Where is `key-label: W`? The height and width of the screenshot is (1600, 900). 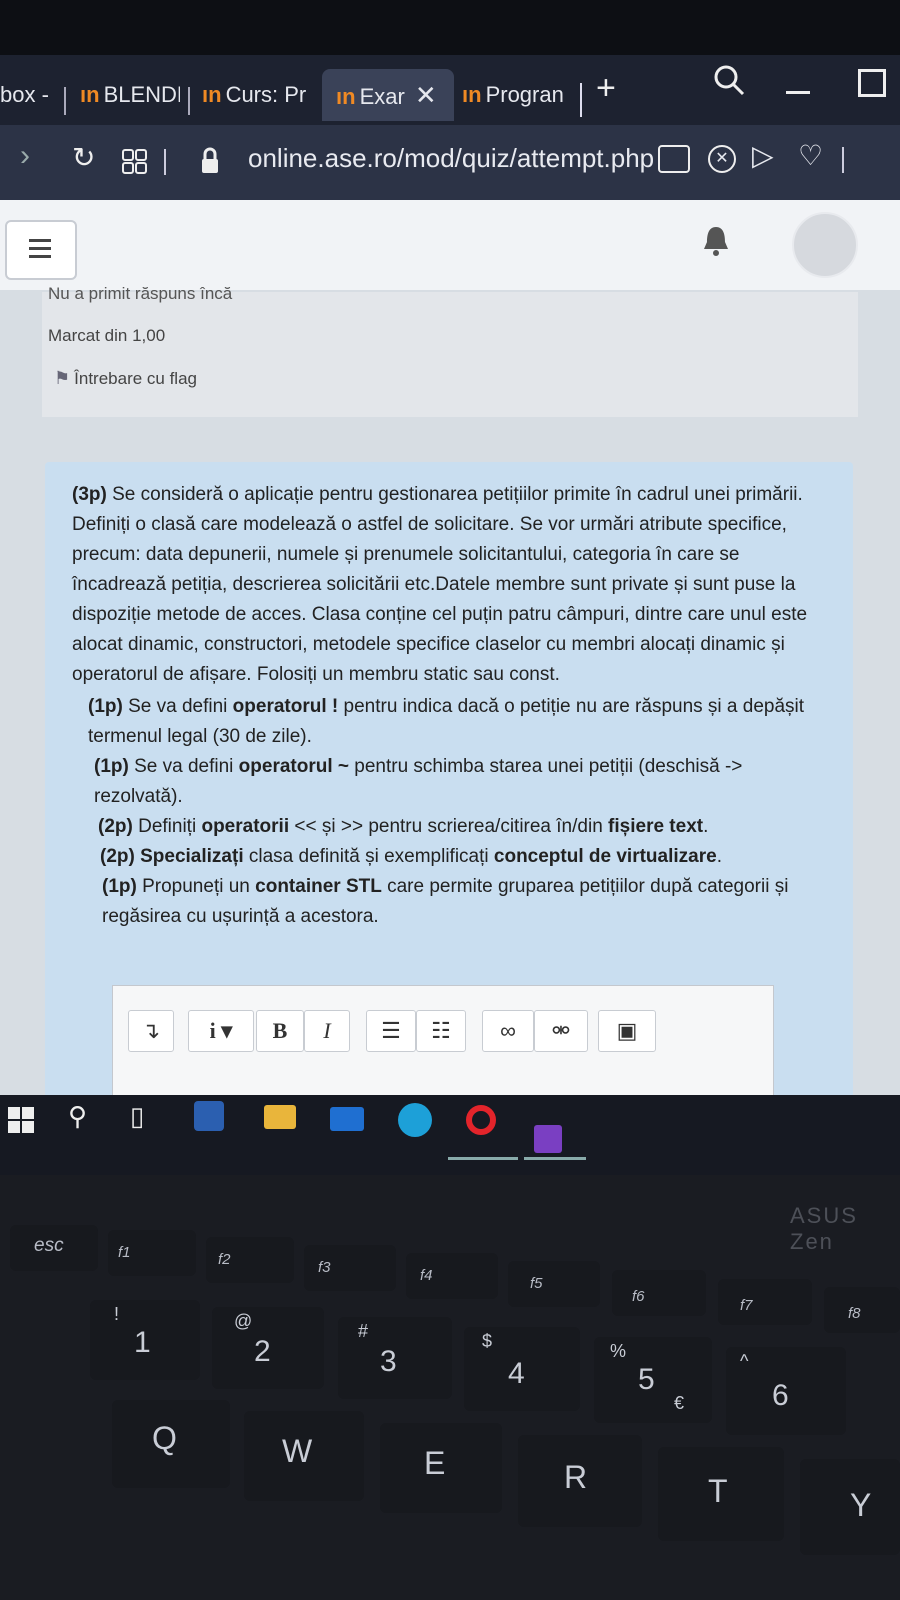
key-label: W is located at coordinates (297, 1451).